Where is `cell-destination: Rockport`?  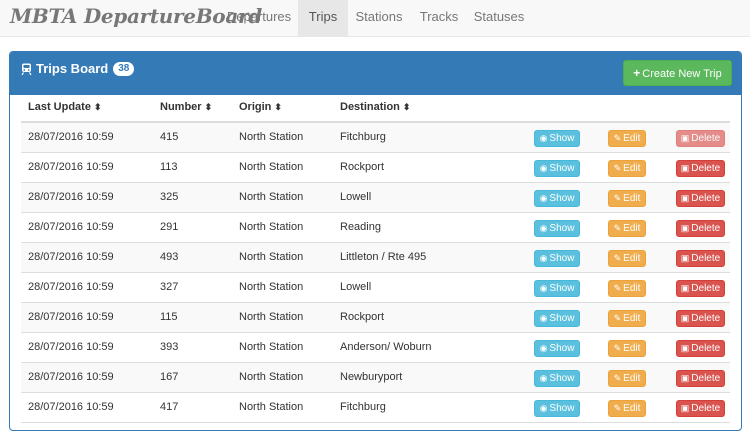
cell-destination: Rockport is located at coordinates (362, 317).